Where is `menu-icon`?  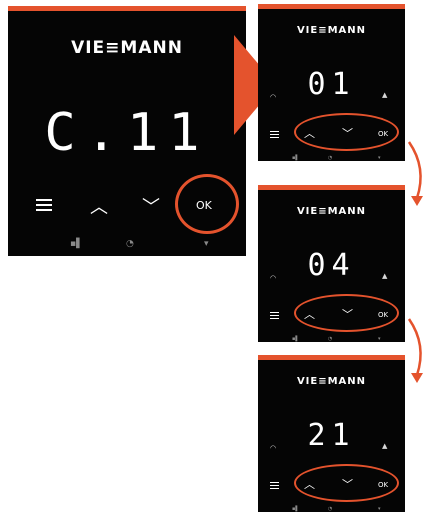
menu-icon is located at coordinates (44, 200).